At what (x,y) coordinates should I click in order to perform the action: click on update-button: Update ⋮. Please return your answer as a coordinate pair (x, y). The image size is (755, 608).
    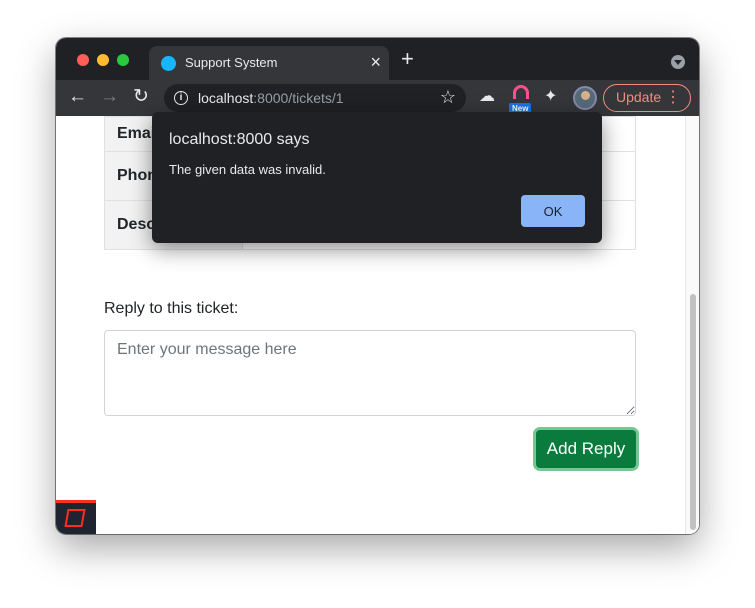
    Looking at the image, I should click on (647, 98).